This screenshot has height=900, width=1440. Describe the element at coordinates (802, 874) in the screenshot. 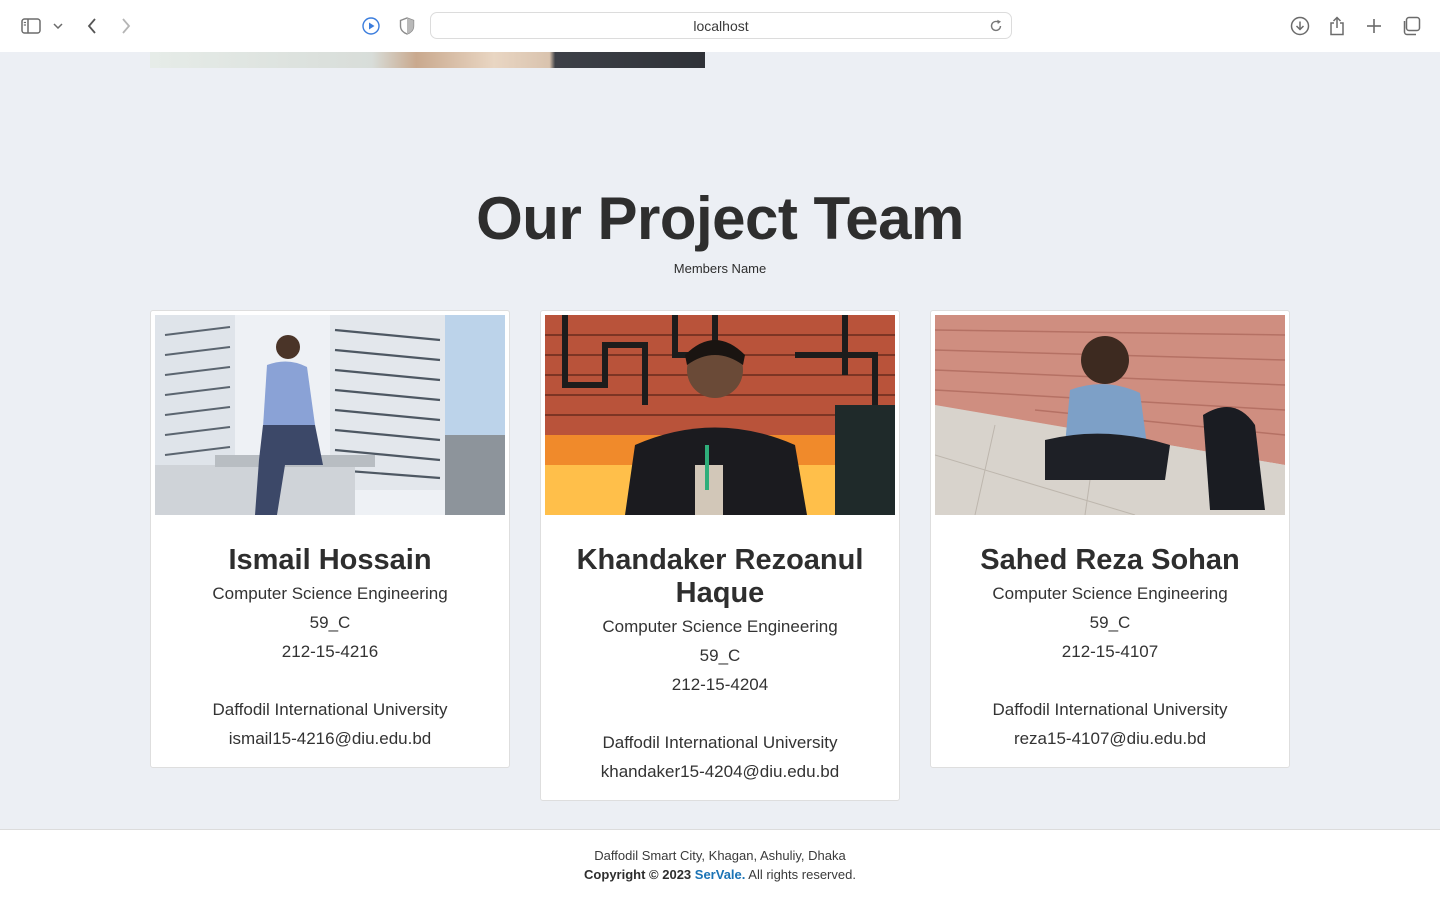

I see `rights-text: All rights reserved.` at that location.